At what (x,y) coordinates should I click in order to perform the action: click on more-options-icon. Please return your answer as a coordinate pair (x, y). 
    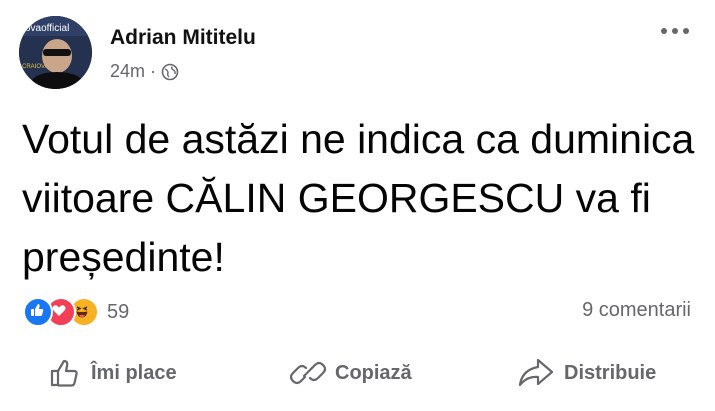
    Looking at the image, I should click on (675, 31).